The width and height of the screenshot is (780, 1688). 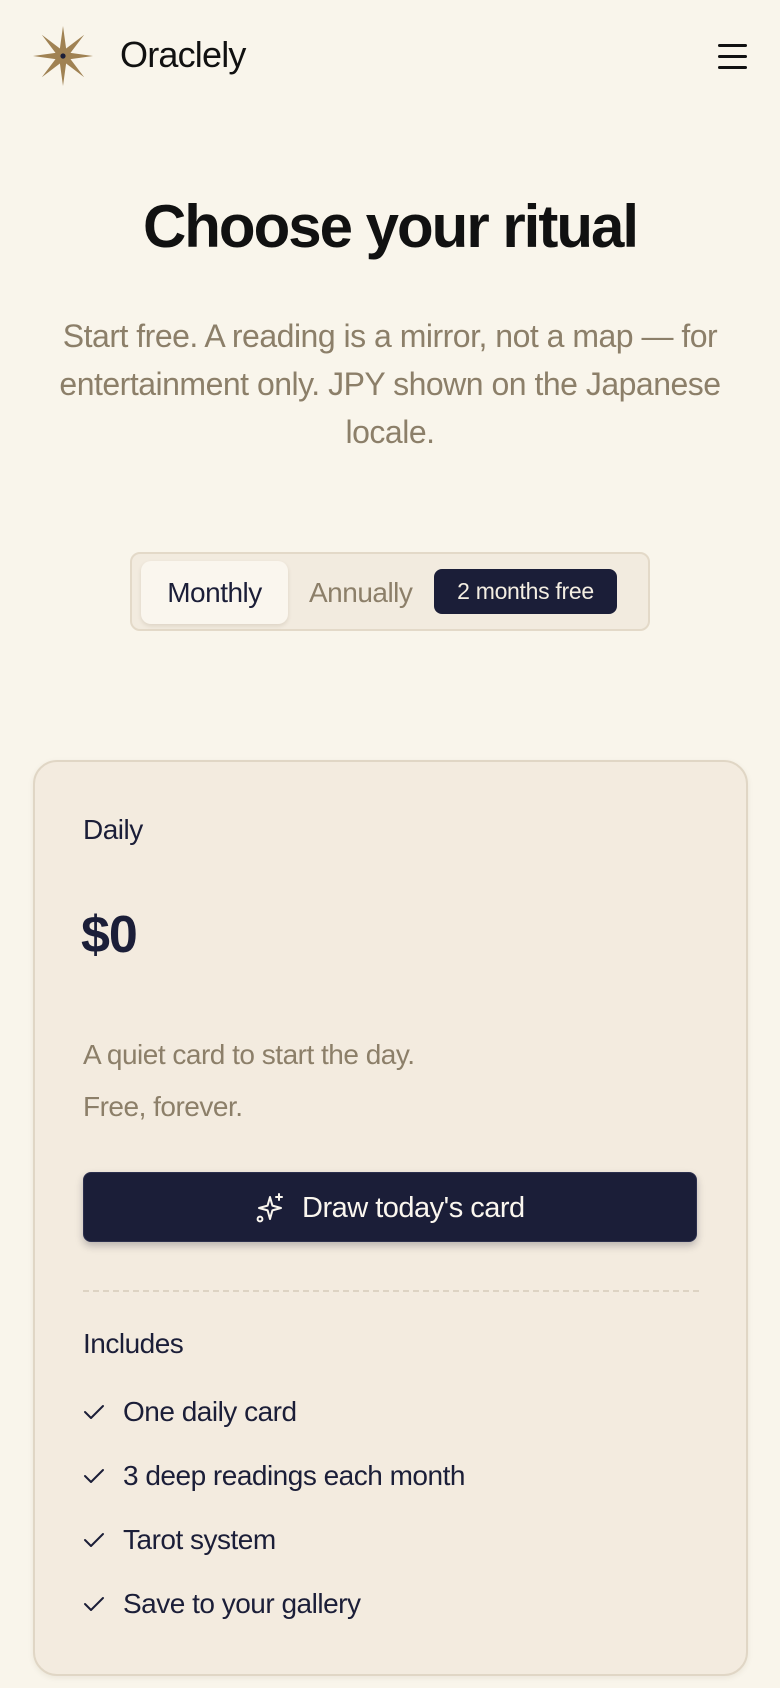 What do you see at coordinates (390, 56) in the screenshot?
I see `site-header: Oraclely` at bounding box center [390, 56].